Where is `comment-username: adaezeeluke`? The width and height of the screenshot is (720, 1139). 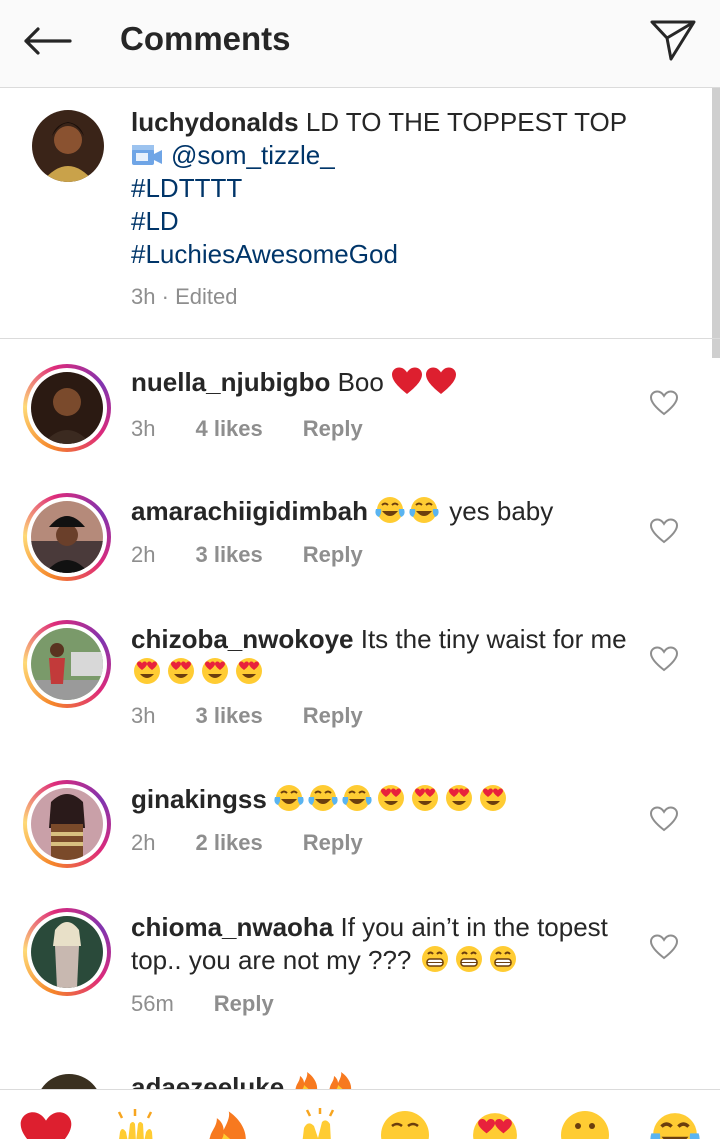 comment-username: adaezeeluke is located at coordinates (207, 1080).